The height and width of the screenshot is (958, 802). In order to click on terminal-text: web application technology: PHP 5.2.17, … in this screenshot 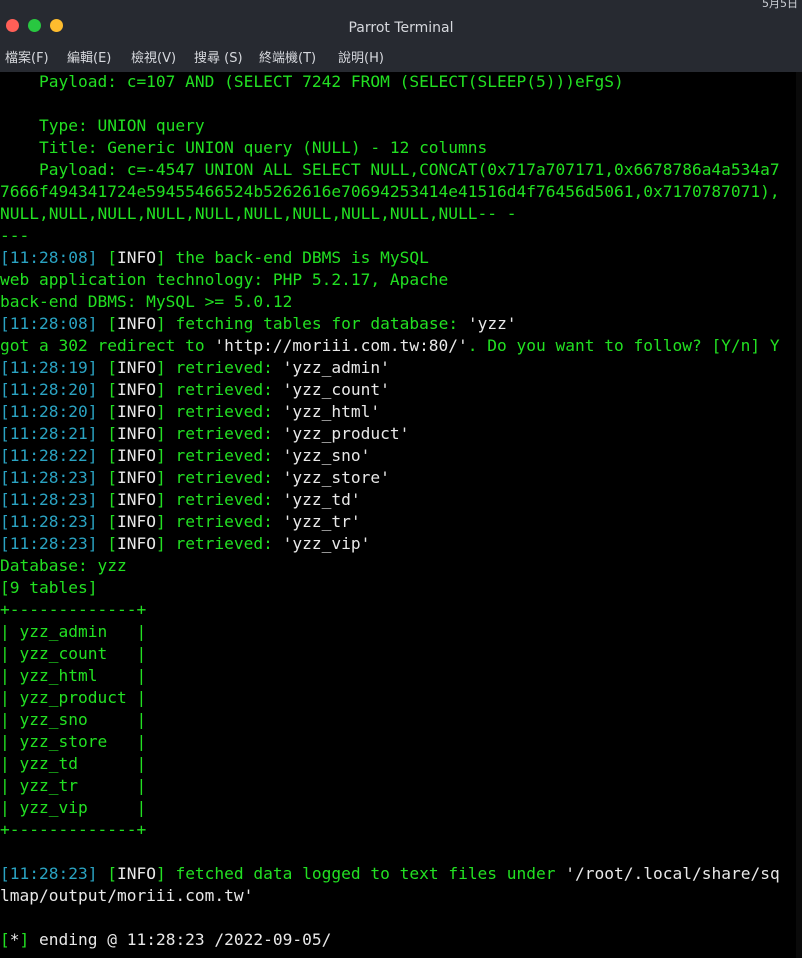, I will do `click(224, 279)`.